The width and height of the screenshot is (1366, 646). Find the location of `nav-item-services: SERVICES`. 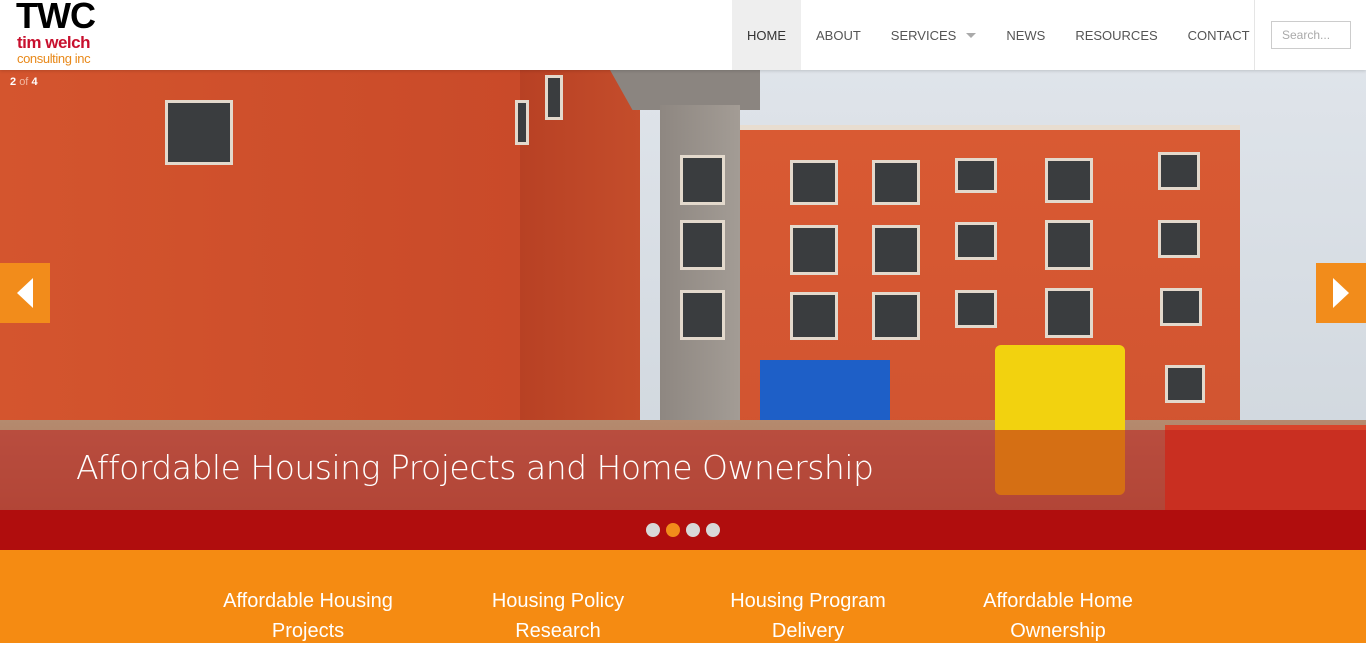

nav-item-services: SERVICES is located at coordinates (934, 35).